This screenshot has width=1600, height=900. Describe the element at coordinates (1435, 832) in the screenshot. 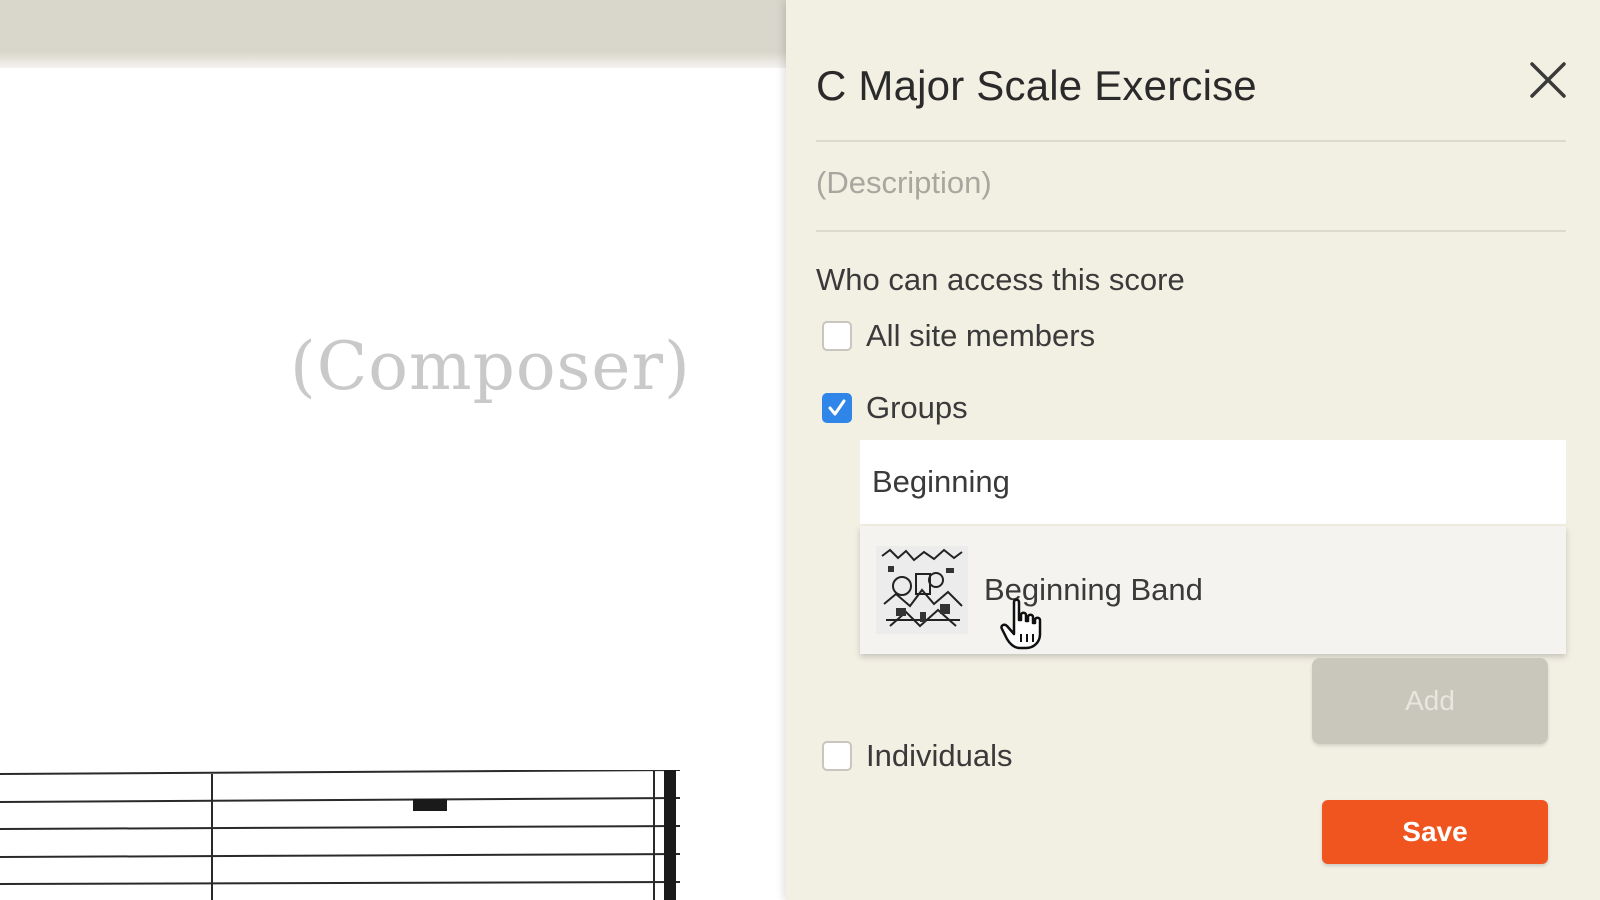

I see `save-button: Save` at that location.